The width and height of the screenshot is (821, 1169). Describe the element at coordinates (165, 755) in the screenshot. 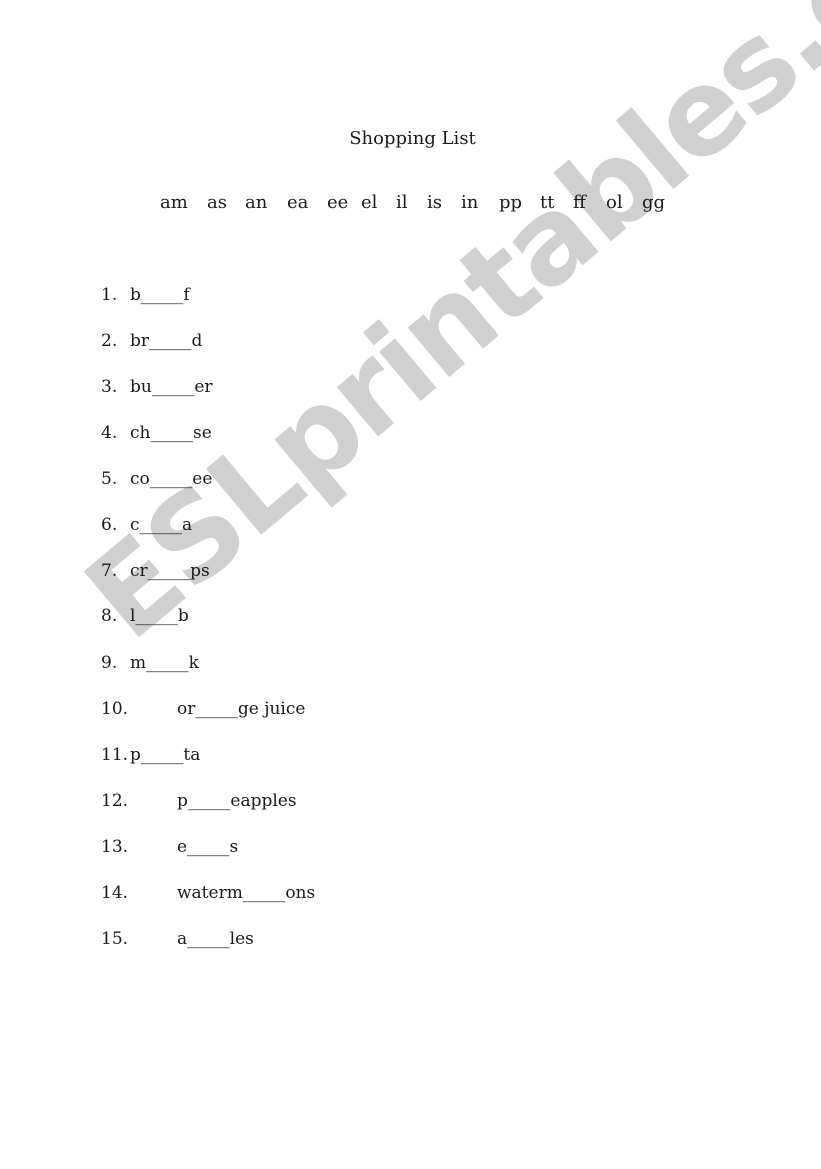

I see `item-word: p_____ta` at that location.